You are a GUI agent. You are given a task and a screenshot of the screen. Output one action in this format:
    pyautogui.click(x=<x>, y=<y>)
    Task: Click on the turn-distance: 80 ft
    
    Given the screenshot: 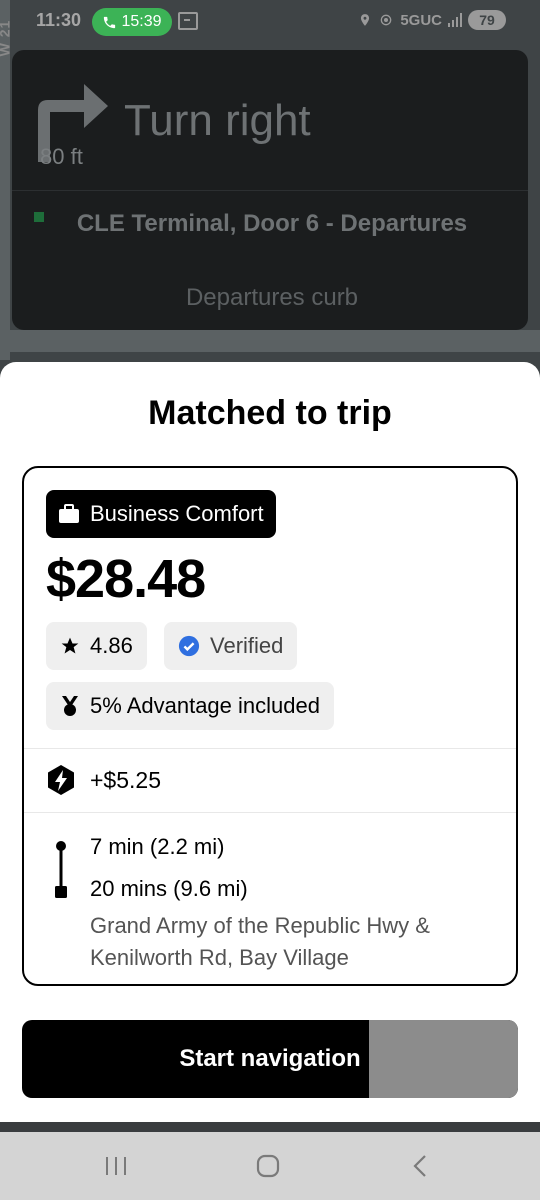 What is the action you would take?
    pyautogui.click(x=61, y=156)
    